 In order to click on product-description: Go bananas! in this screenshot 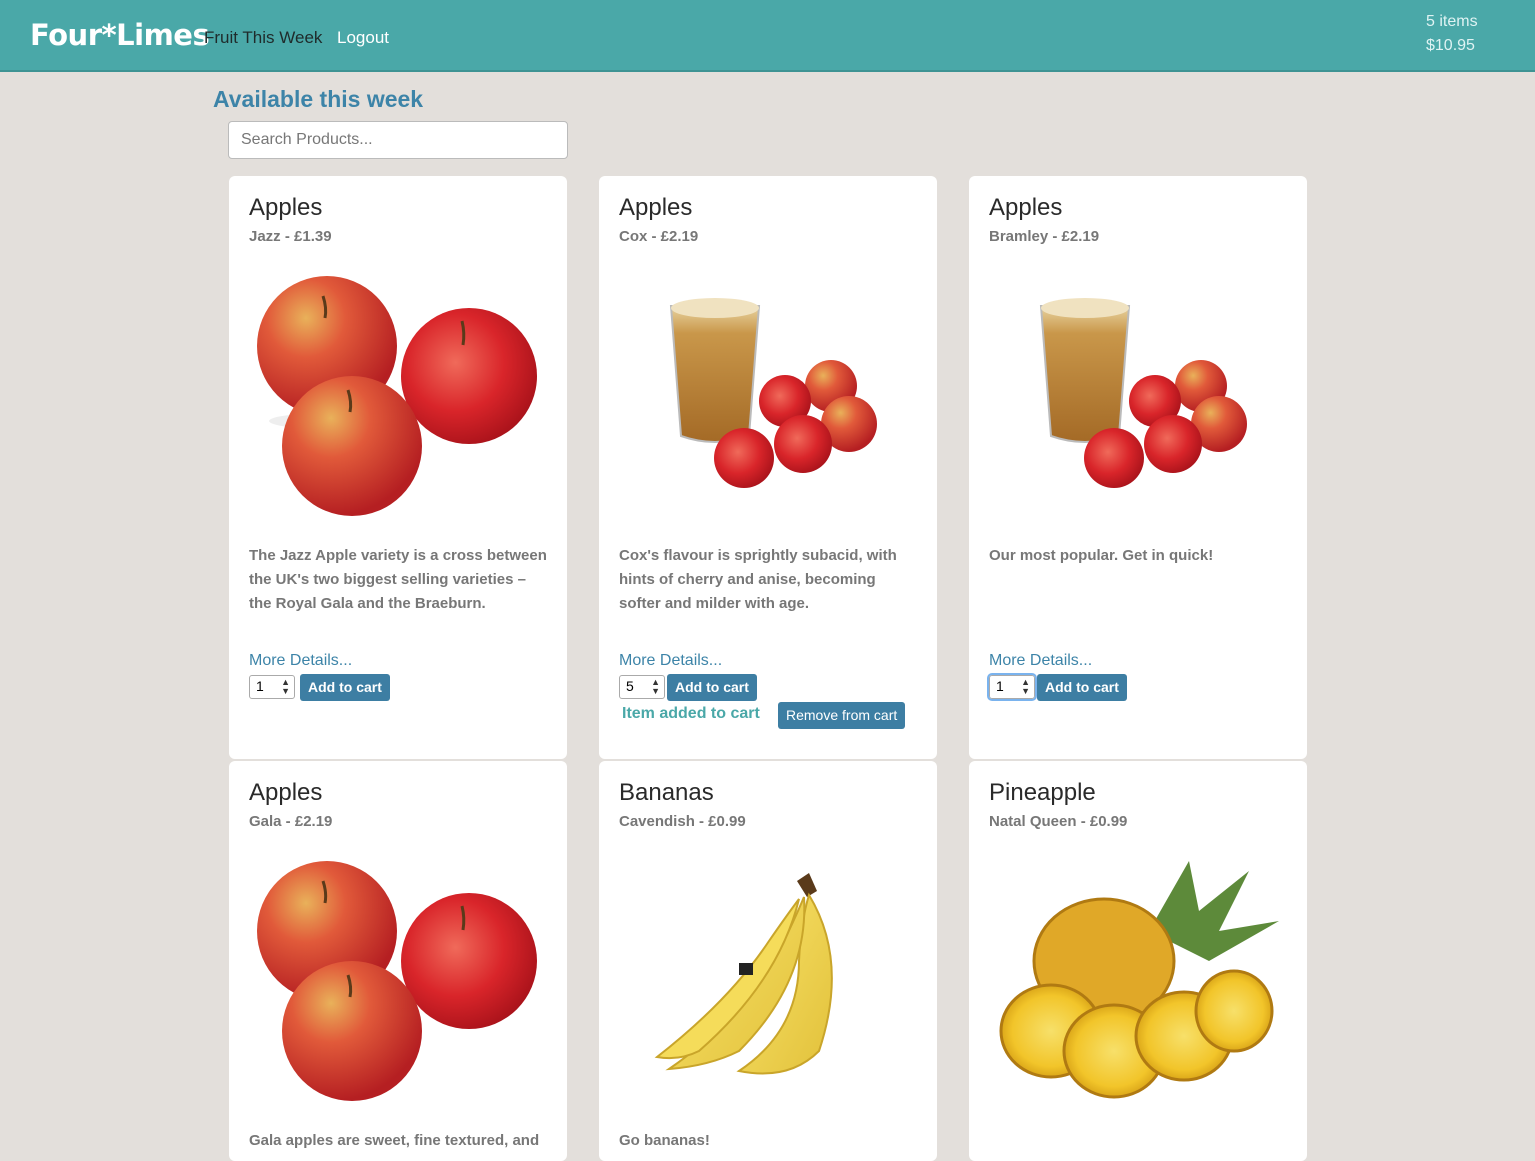, I will do `click(664, 1140)`.